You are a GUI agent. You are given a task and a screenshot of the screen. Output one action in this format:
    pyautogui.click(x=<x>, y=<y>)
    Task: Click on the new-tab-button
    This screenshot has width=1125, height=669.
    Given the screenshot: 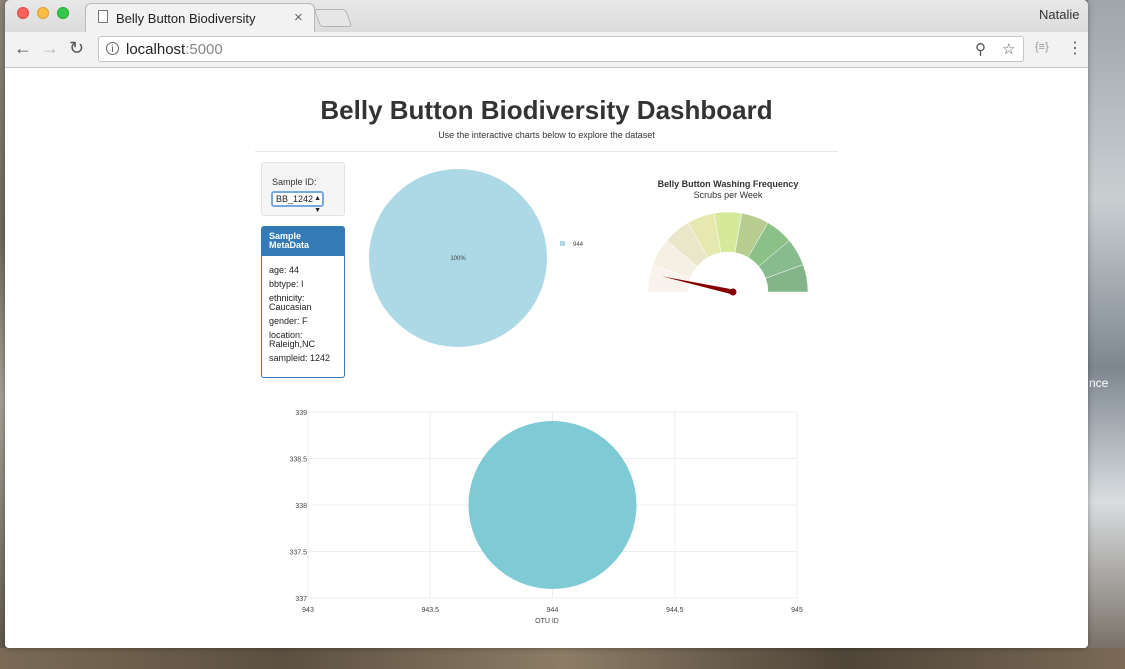 What is the action you would take?
    pyautogui.click(x=333, y=18)
    